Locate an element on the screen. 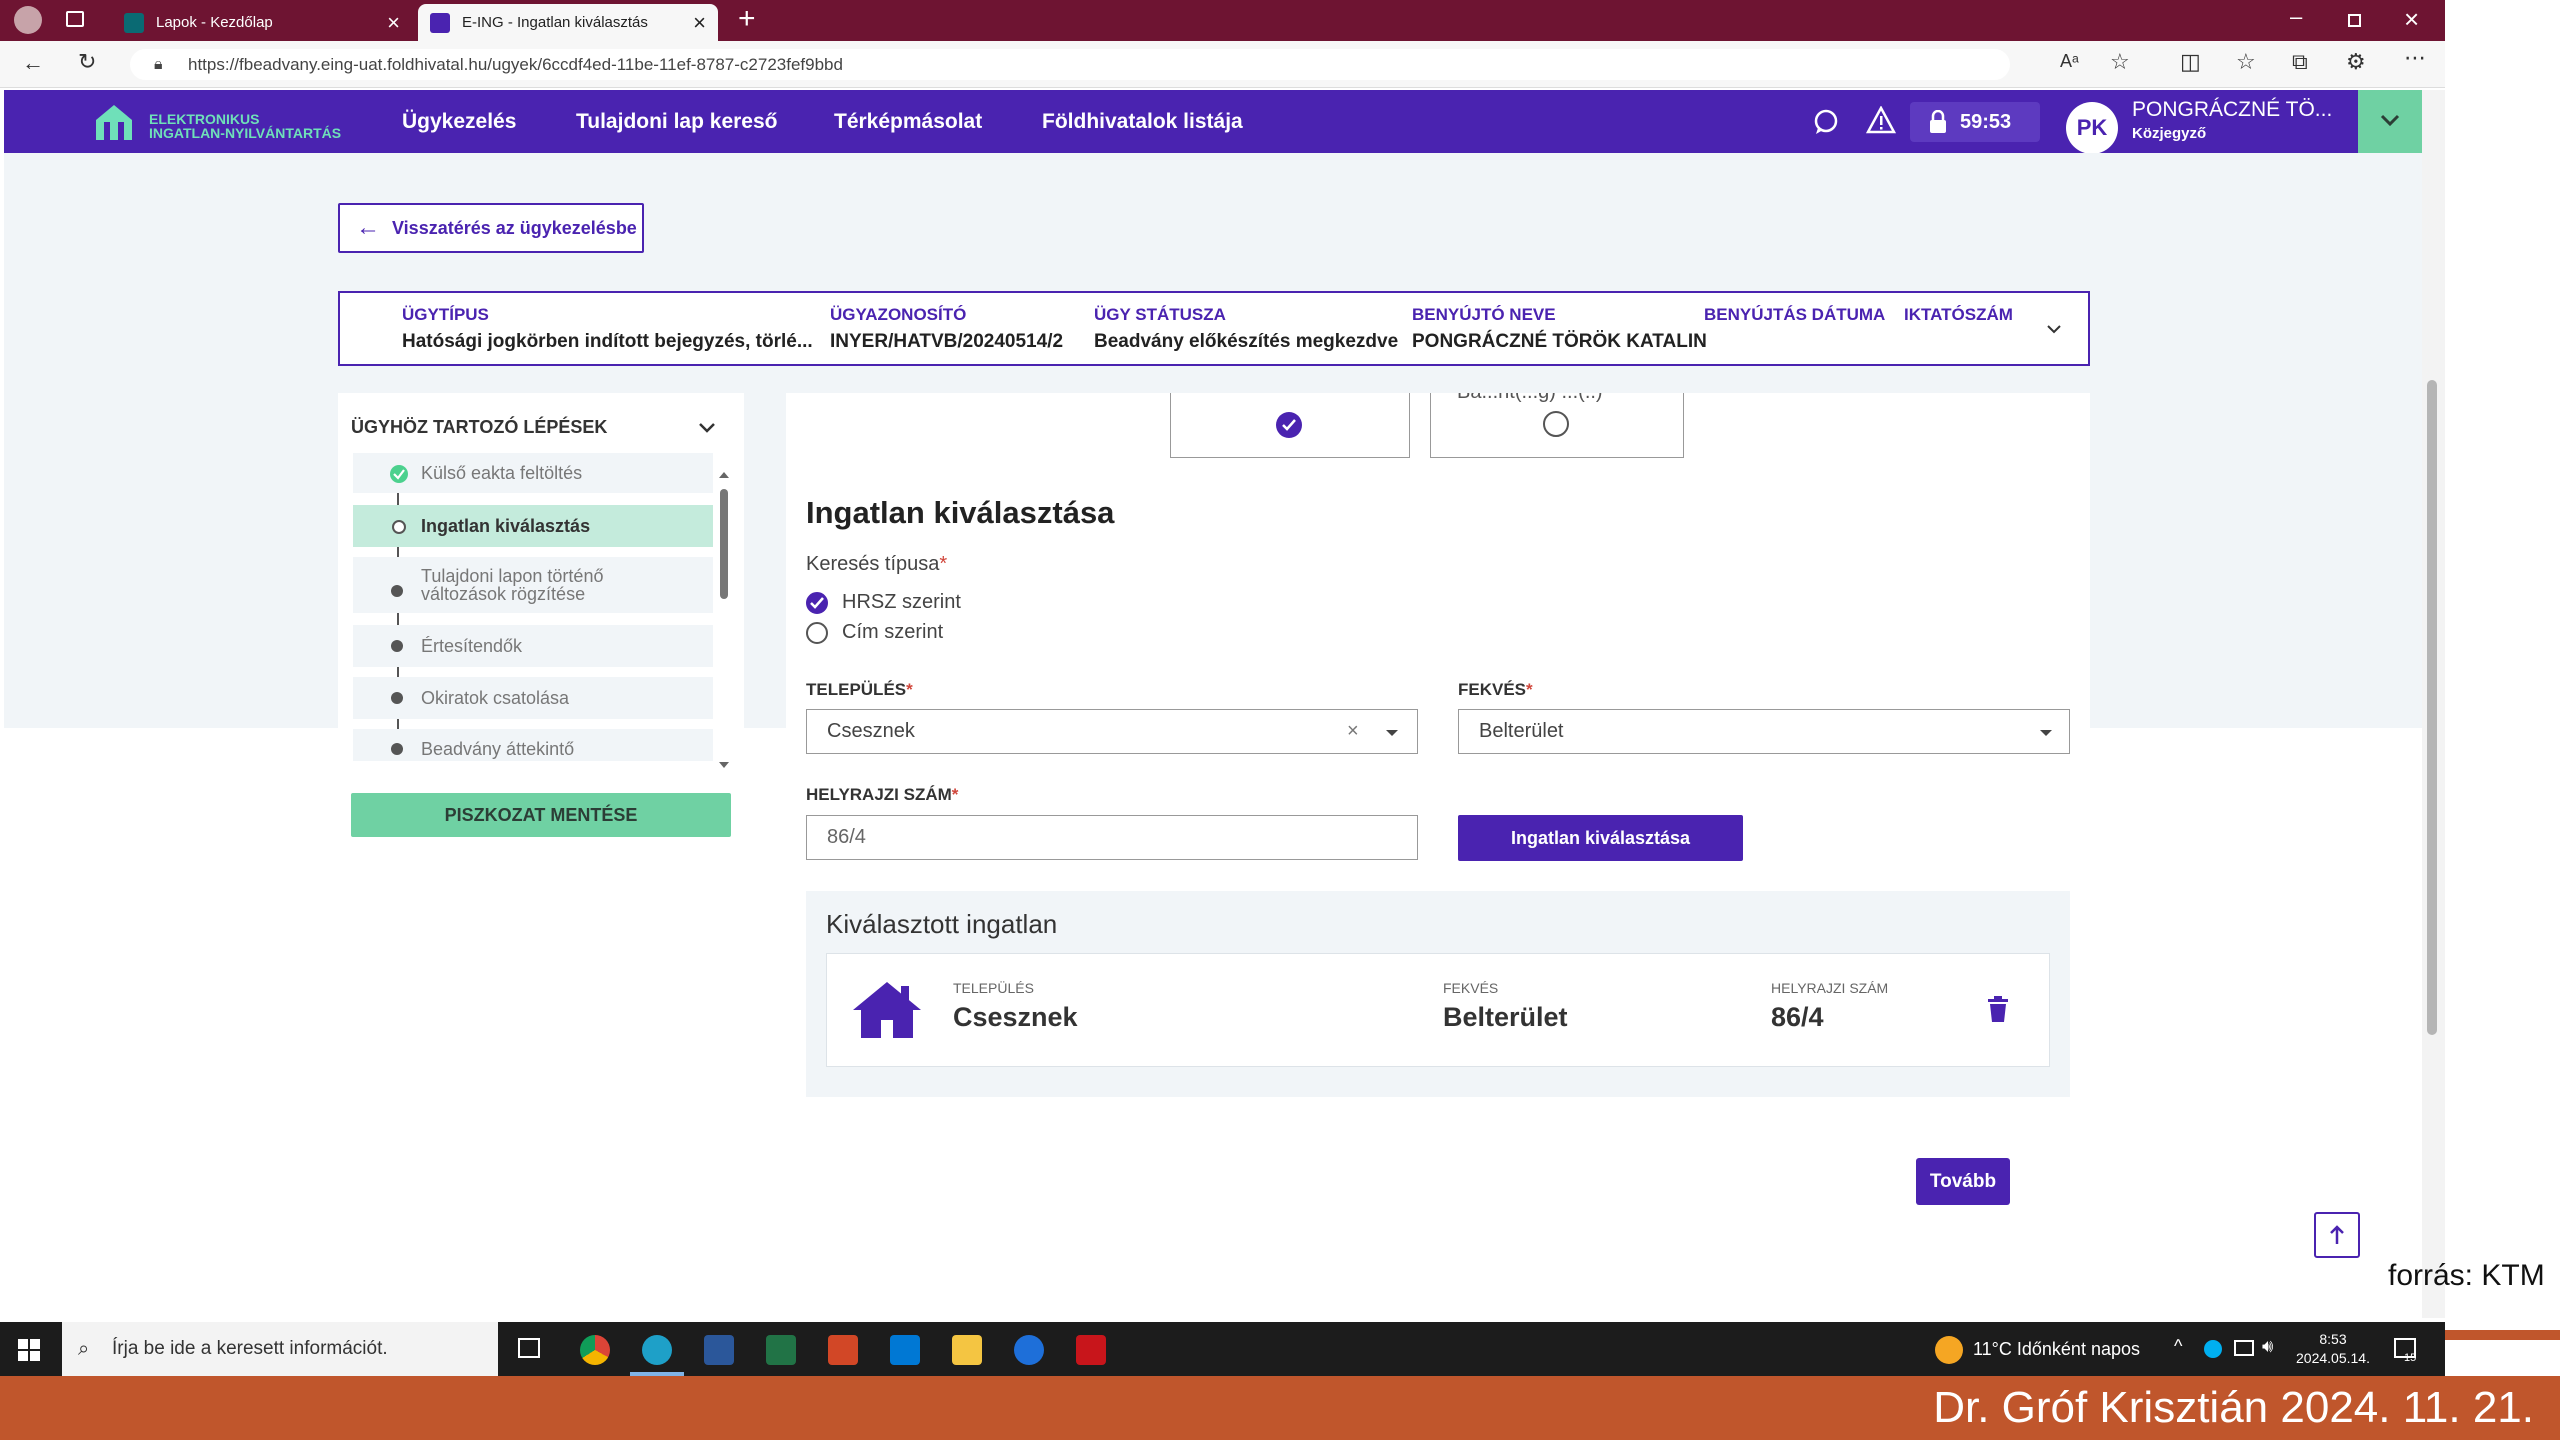 The height and width of the screenshot is (1440, 2560). tab-eing: E-ING - Ingatlan kiválasztás × is located at coordinates (568, 22).